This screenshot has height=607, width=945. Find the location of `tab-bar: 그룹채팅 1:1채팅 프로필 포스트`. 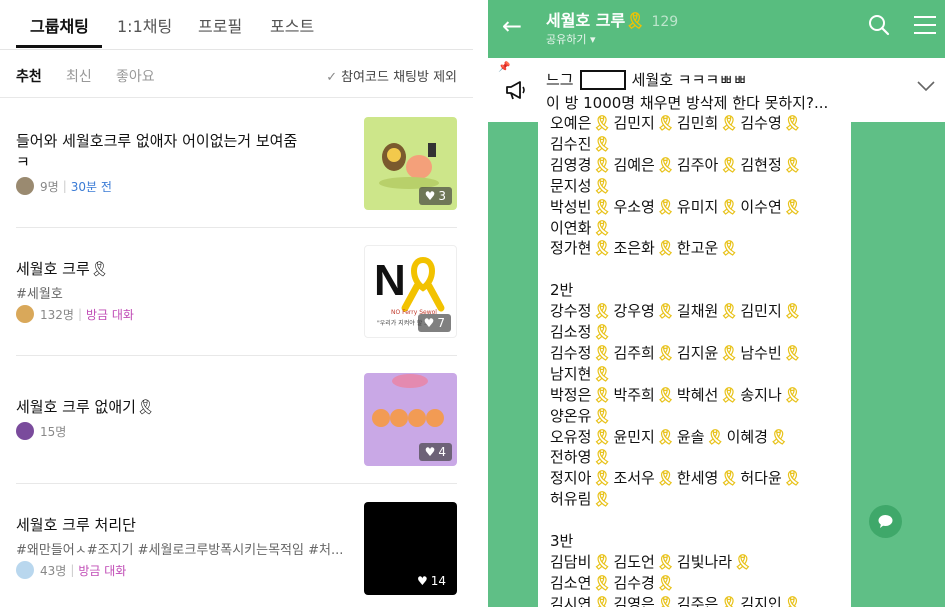

tab-bar: 그룹채팅 1:1채팅 프로필 포스트 is located at coordinates (236, 25).